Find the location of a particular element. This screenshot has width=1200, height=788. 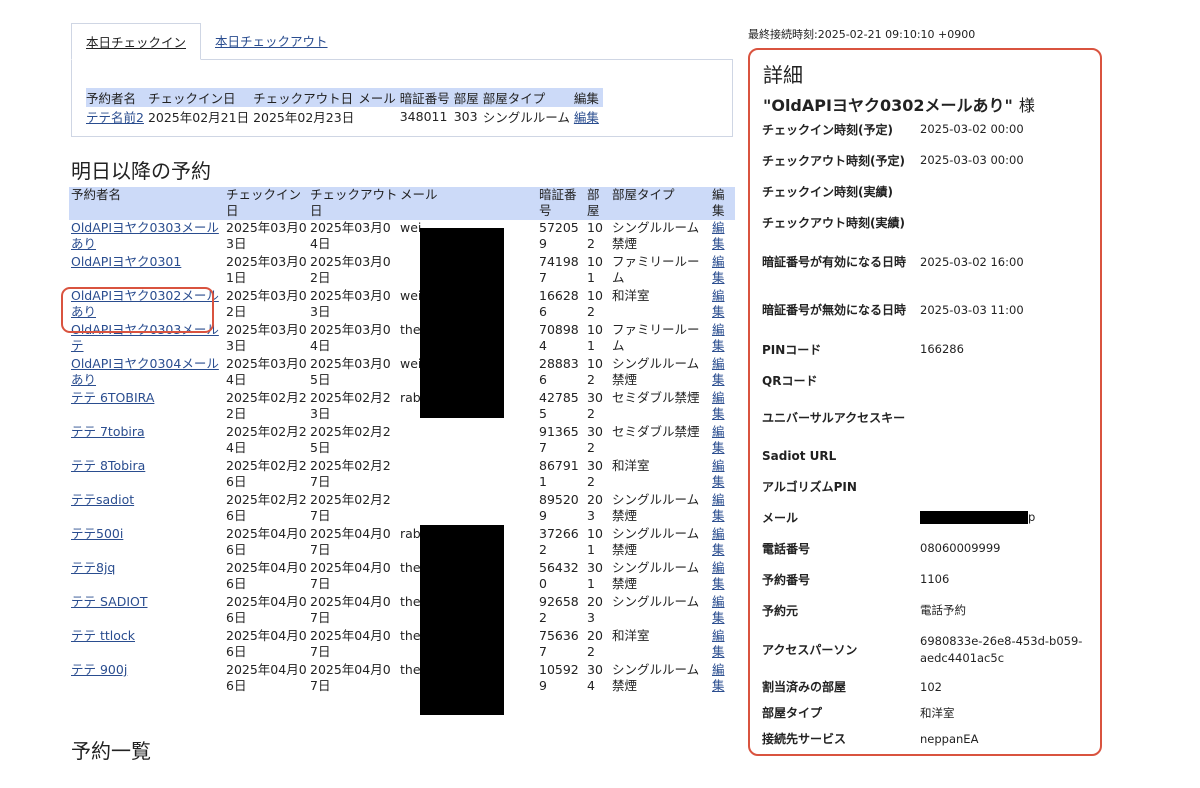

detail-value: 和洋室 is located at coordinates (937, 712).